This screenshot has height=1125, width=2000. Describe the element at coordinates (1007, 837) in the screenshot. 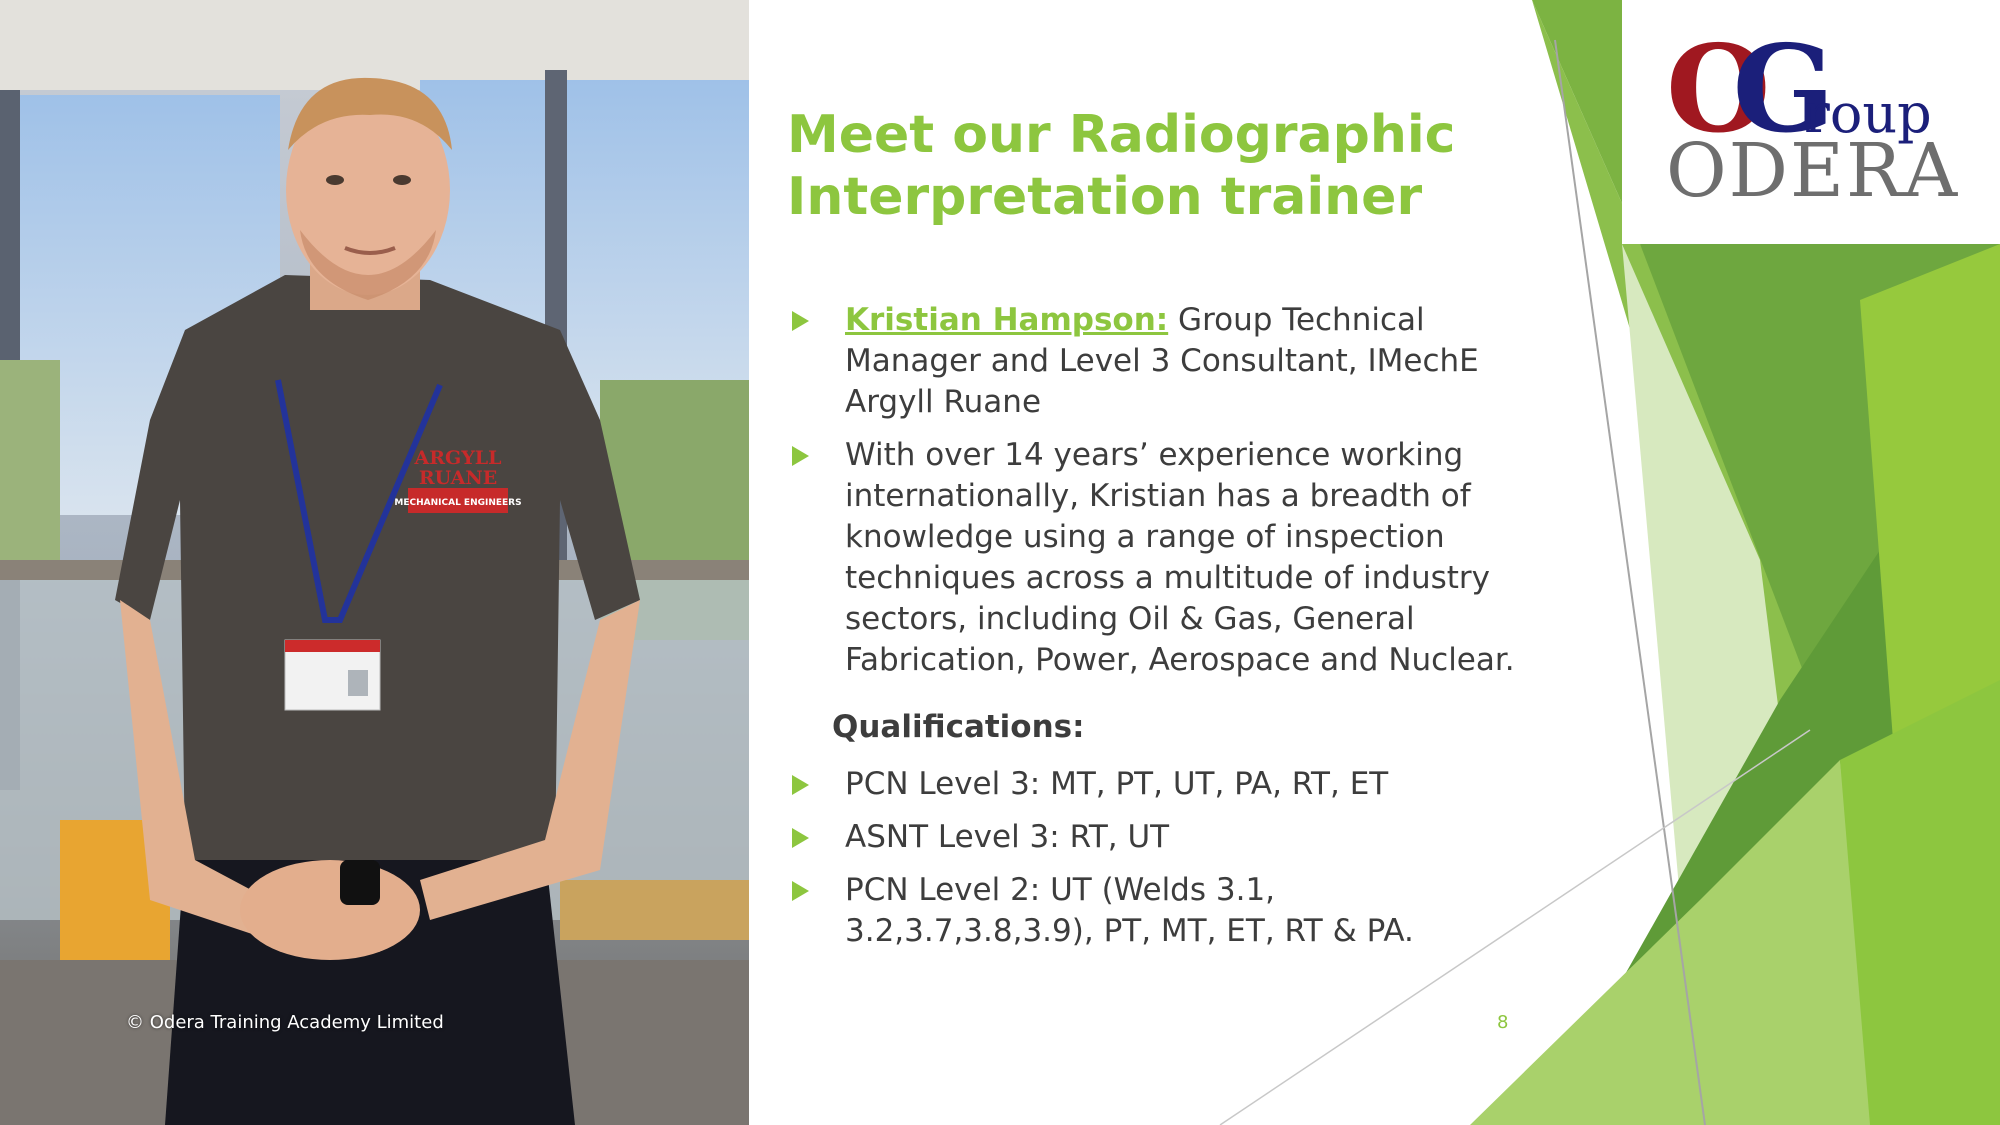

I see `qualification-text: ASNT Level 3: RT, UT` at that location.